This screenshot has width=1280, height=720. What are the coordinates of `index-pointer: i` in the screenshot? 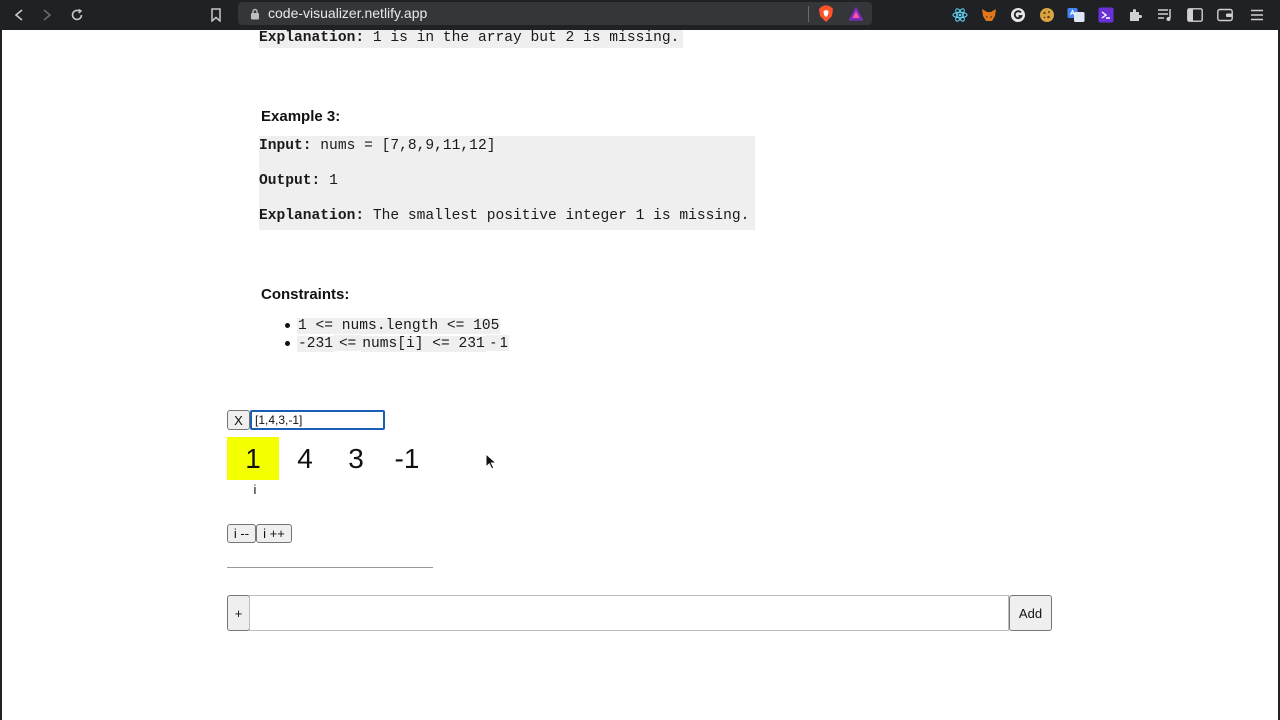 It's located at (255, 489).